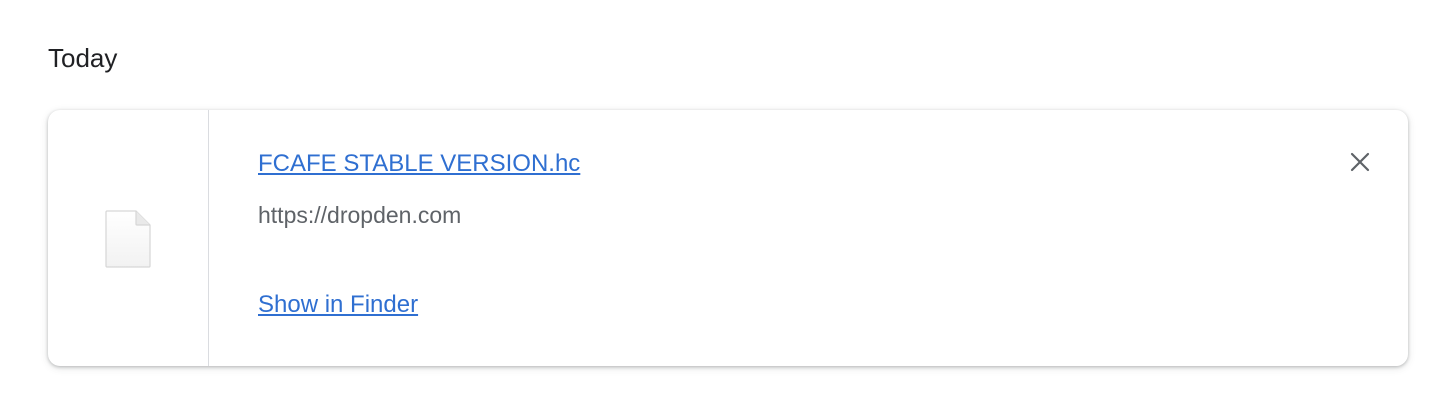  I want to click on file-icon-column, so click(128, 238).